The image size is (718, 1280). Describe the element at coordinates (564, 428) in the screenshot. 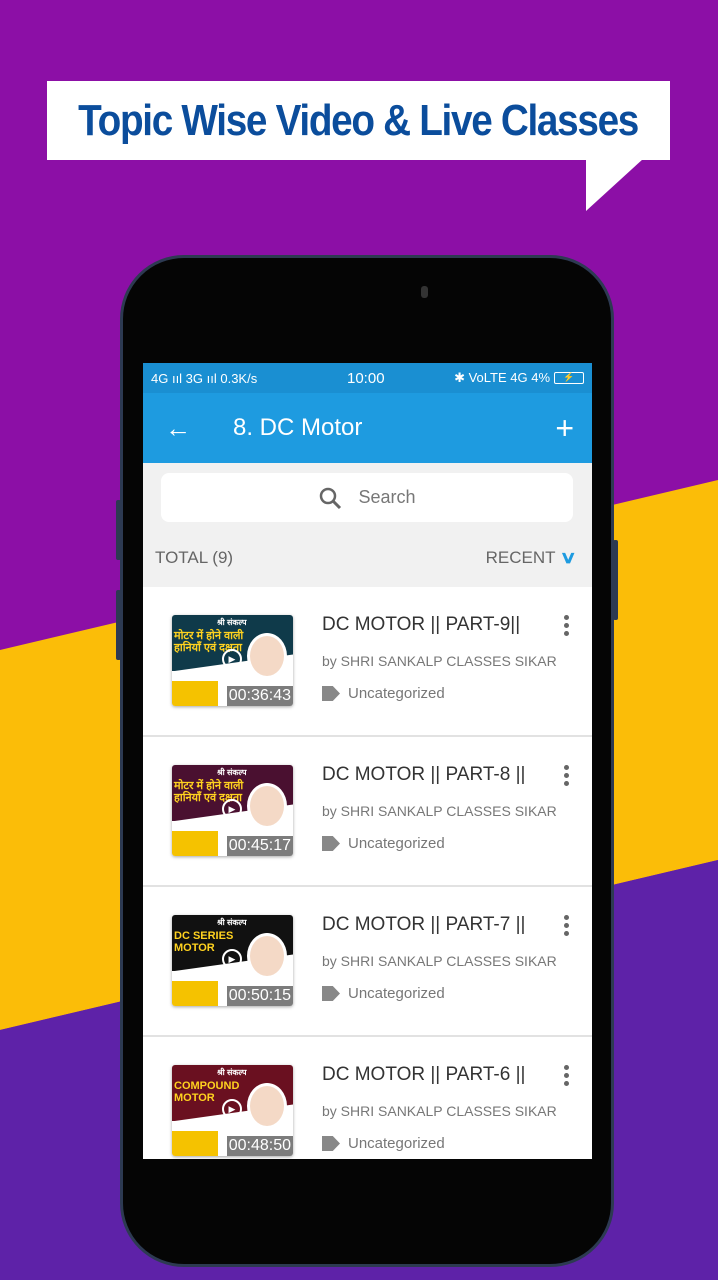

I see `plus-icon: +` at that location.